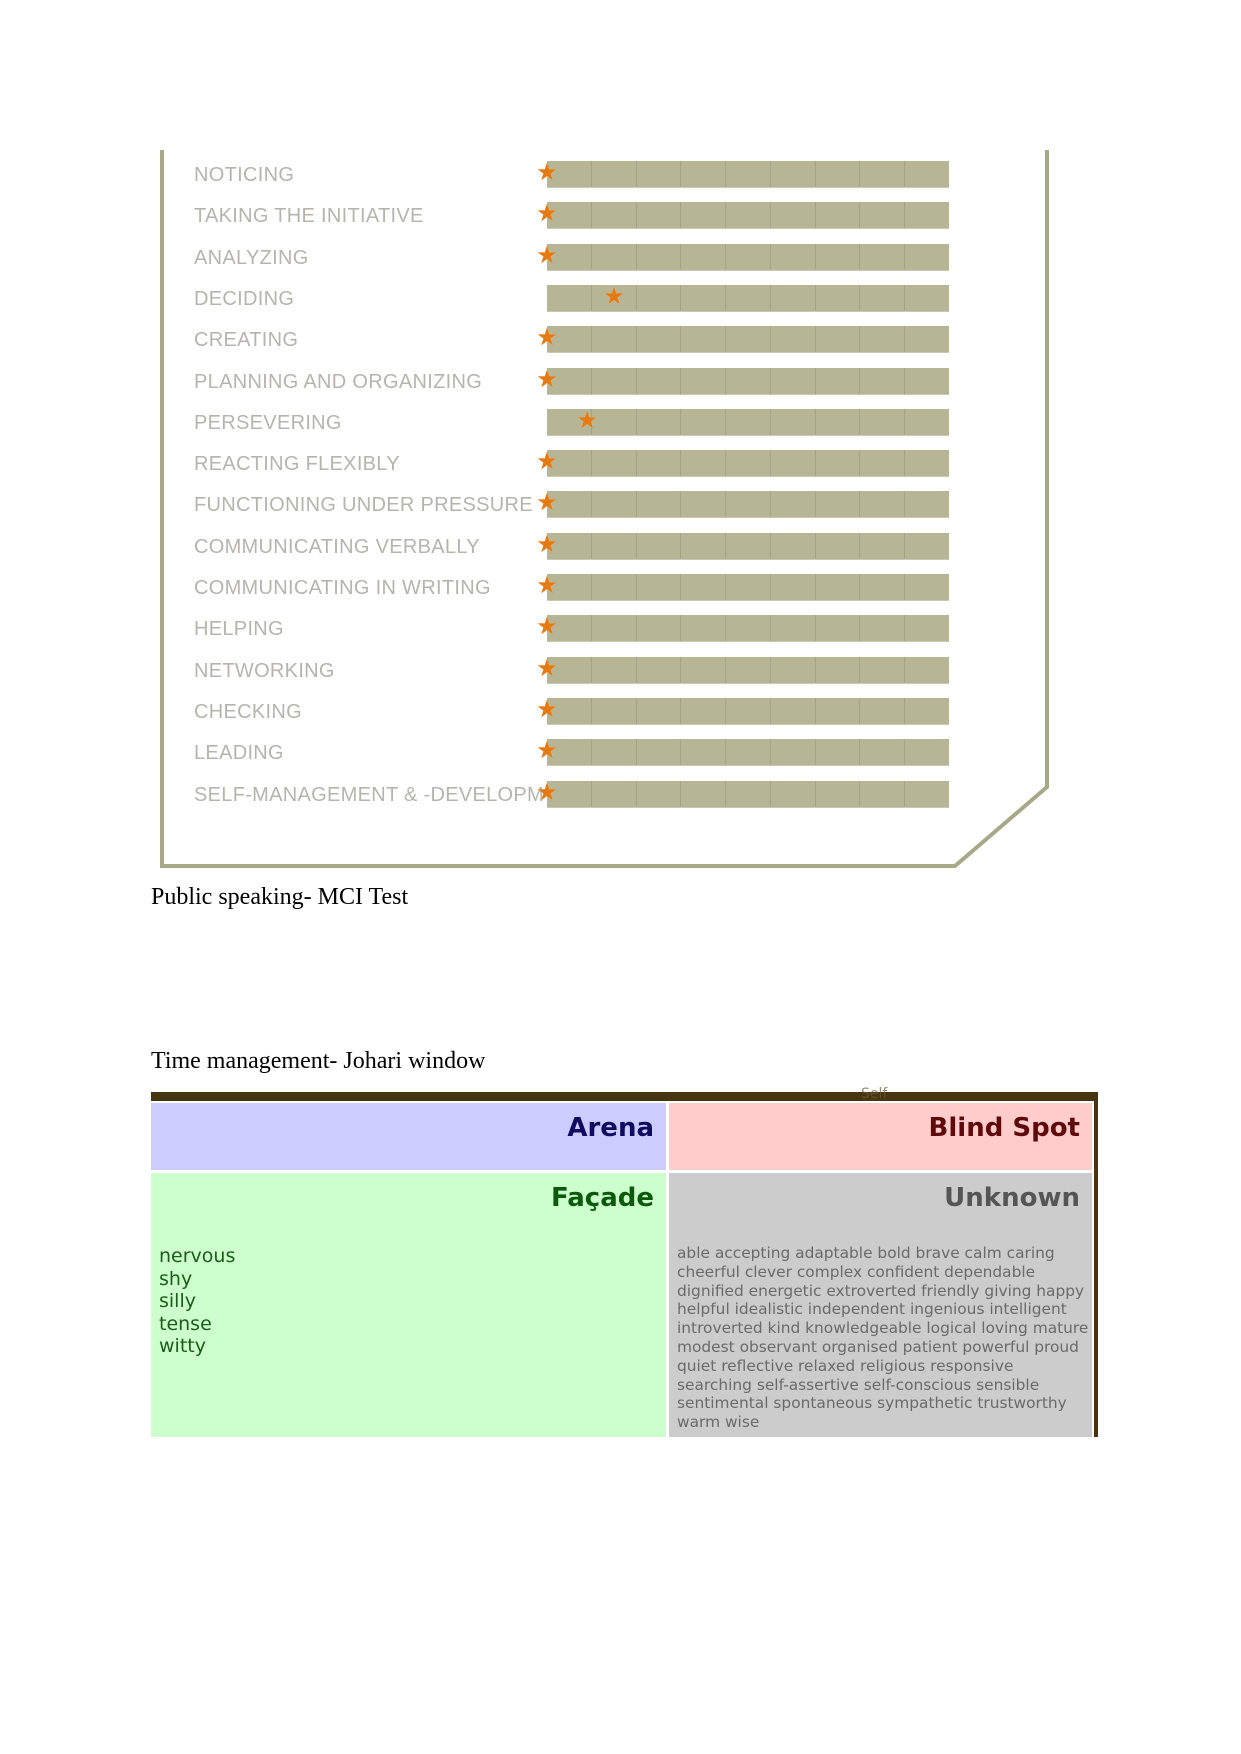  Describe the element at coordinates (251, 257) in the screenshot. I see `mci-row-label: ANALYZING` at that location.